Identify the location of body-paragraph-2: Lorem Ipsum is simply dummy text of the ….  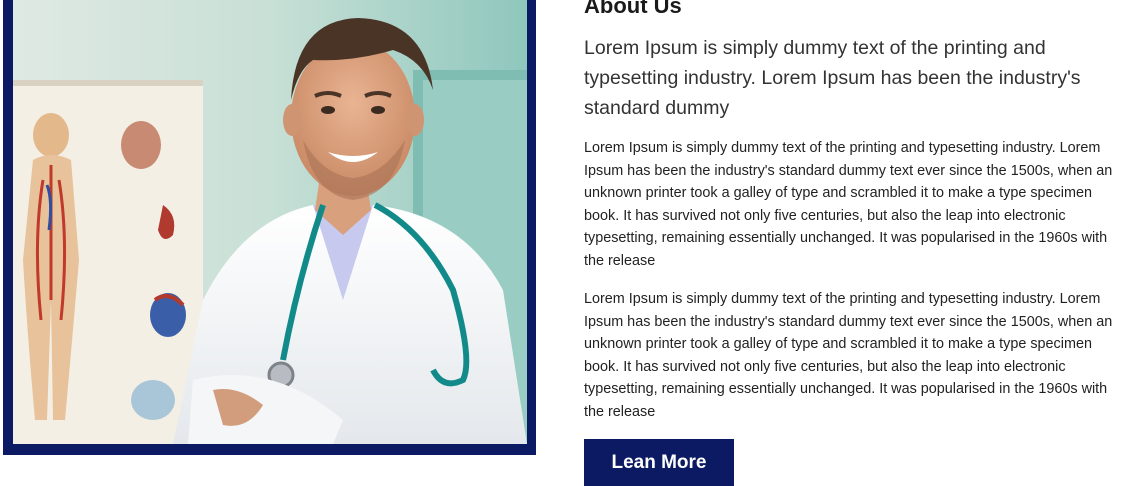
(848, 355).